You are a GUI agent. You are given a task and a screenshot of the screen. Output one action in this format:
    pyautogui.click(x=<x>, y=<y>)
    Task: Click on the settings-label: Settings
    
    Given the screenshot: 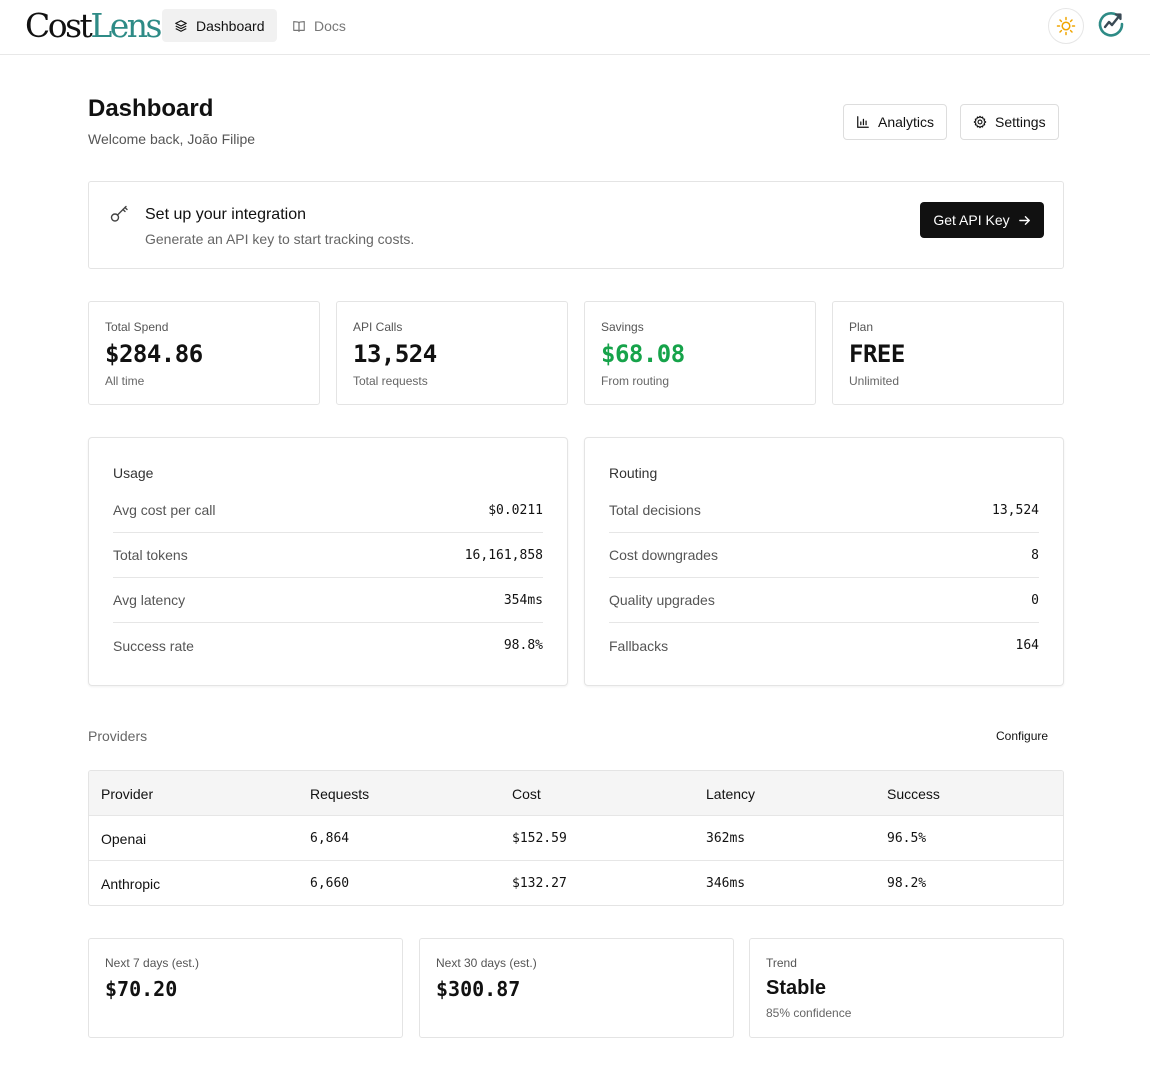 What is the action you would take?
    pyautogui.click(x=1020, y=122)
    